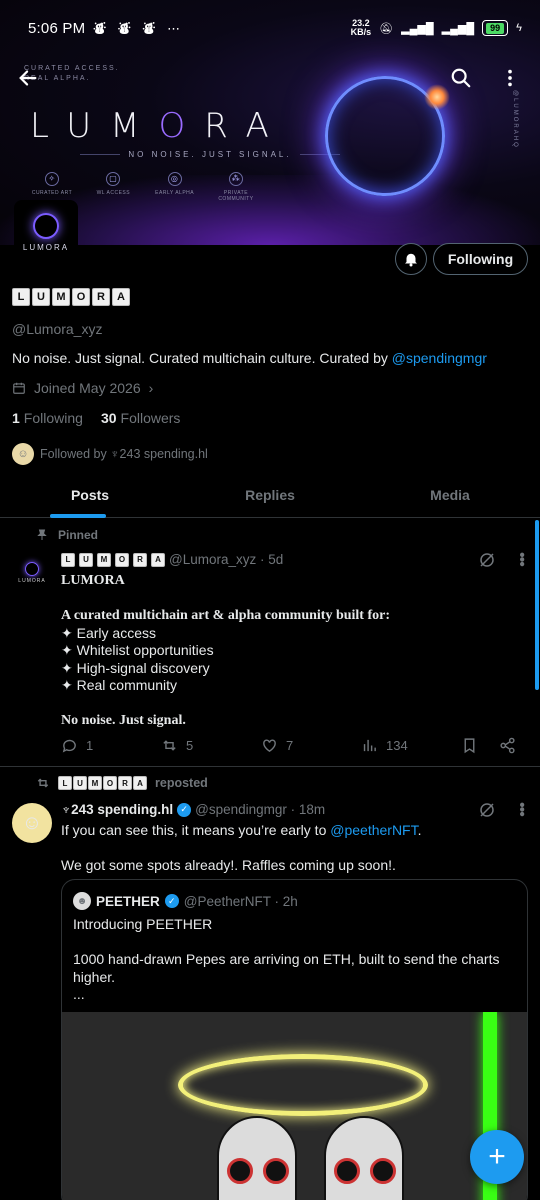 This screenshot has height=1200, width=540. What do you see at coordinates (480, 259) in the screenshot?
I see `following-button: Following` at bounding box center [480, 259].